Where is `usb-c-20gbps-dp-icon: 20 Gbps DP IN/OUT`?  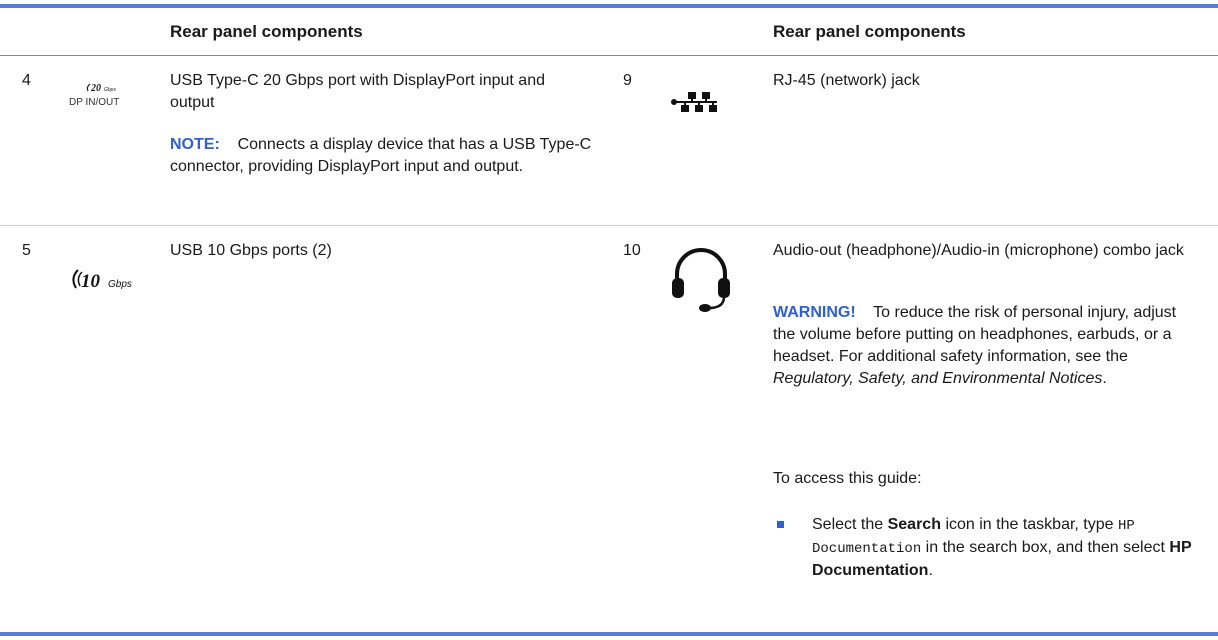
usb-c-20gbps-dp-icon: 20 Gbps DP IN/OUT is located at coordinates (105, 98).